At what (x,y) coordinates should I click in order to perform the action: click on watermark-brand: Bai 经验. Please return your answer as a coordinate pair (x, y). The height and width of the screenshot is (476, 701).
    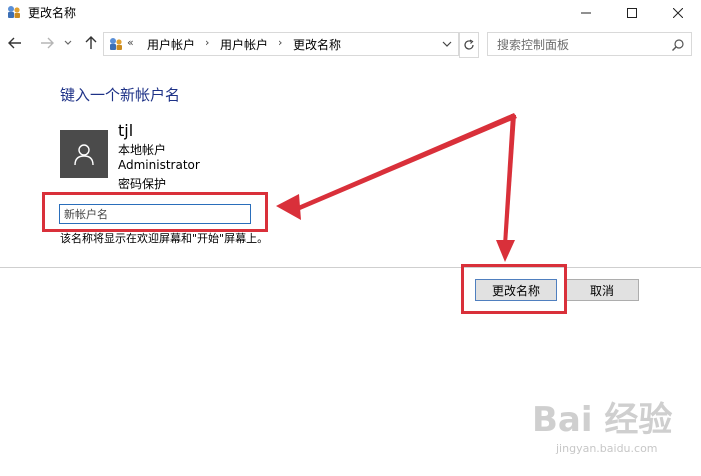
    Looking at the image, I should click on (602, 420).